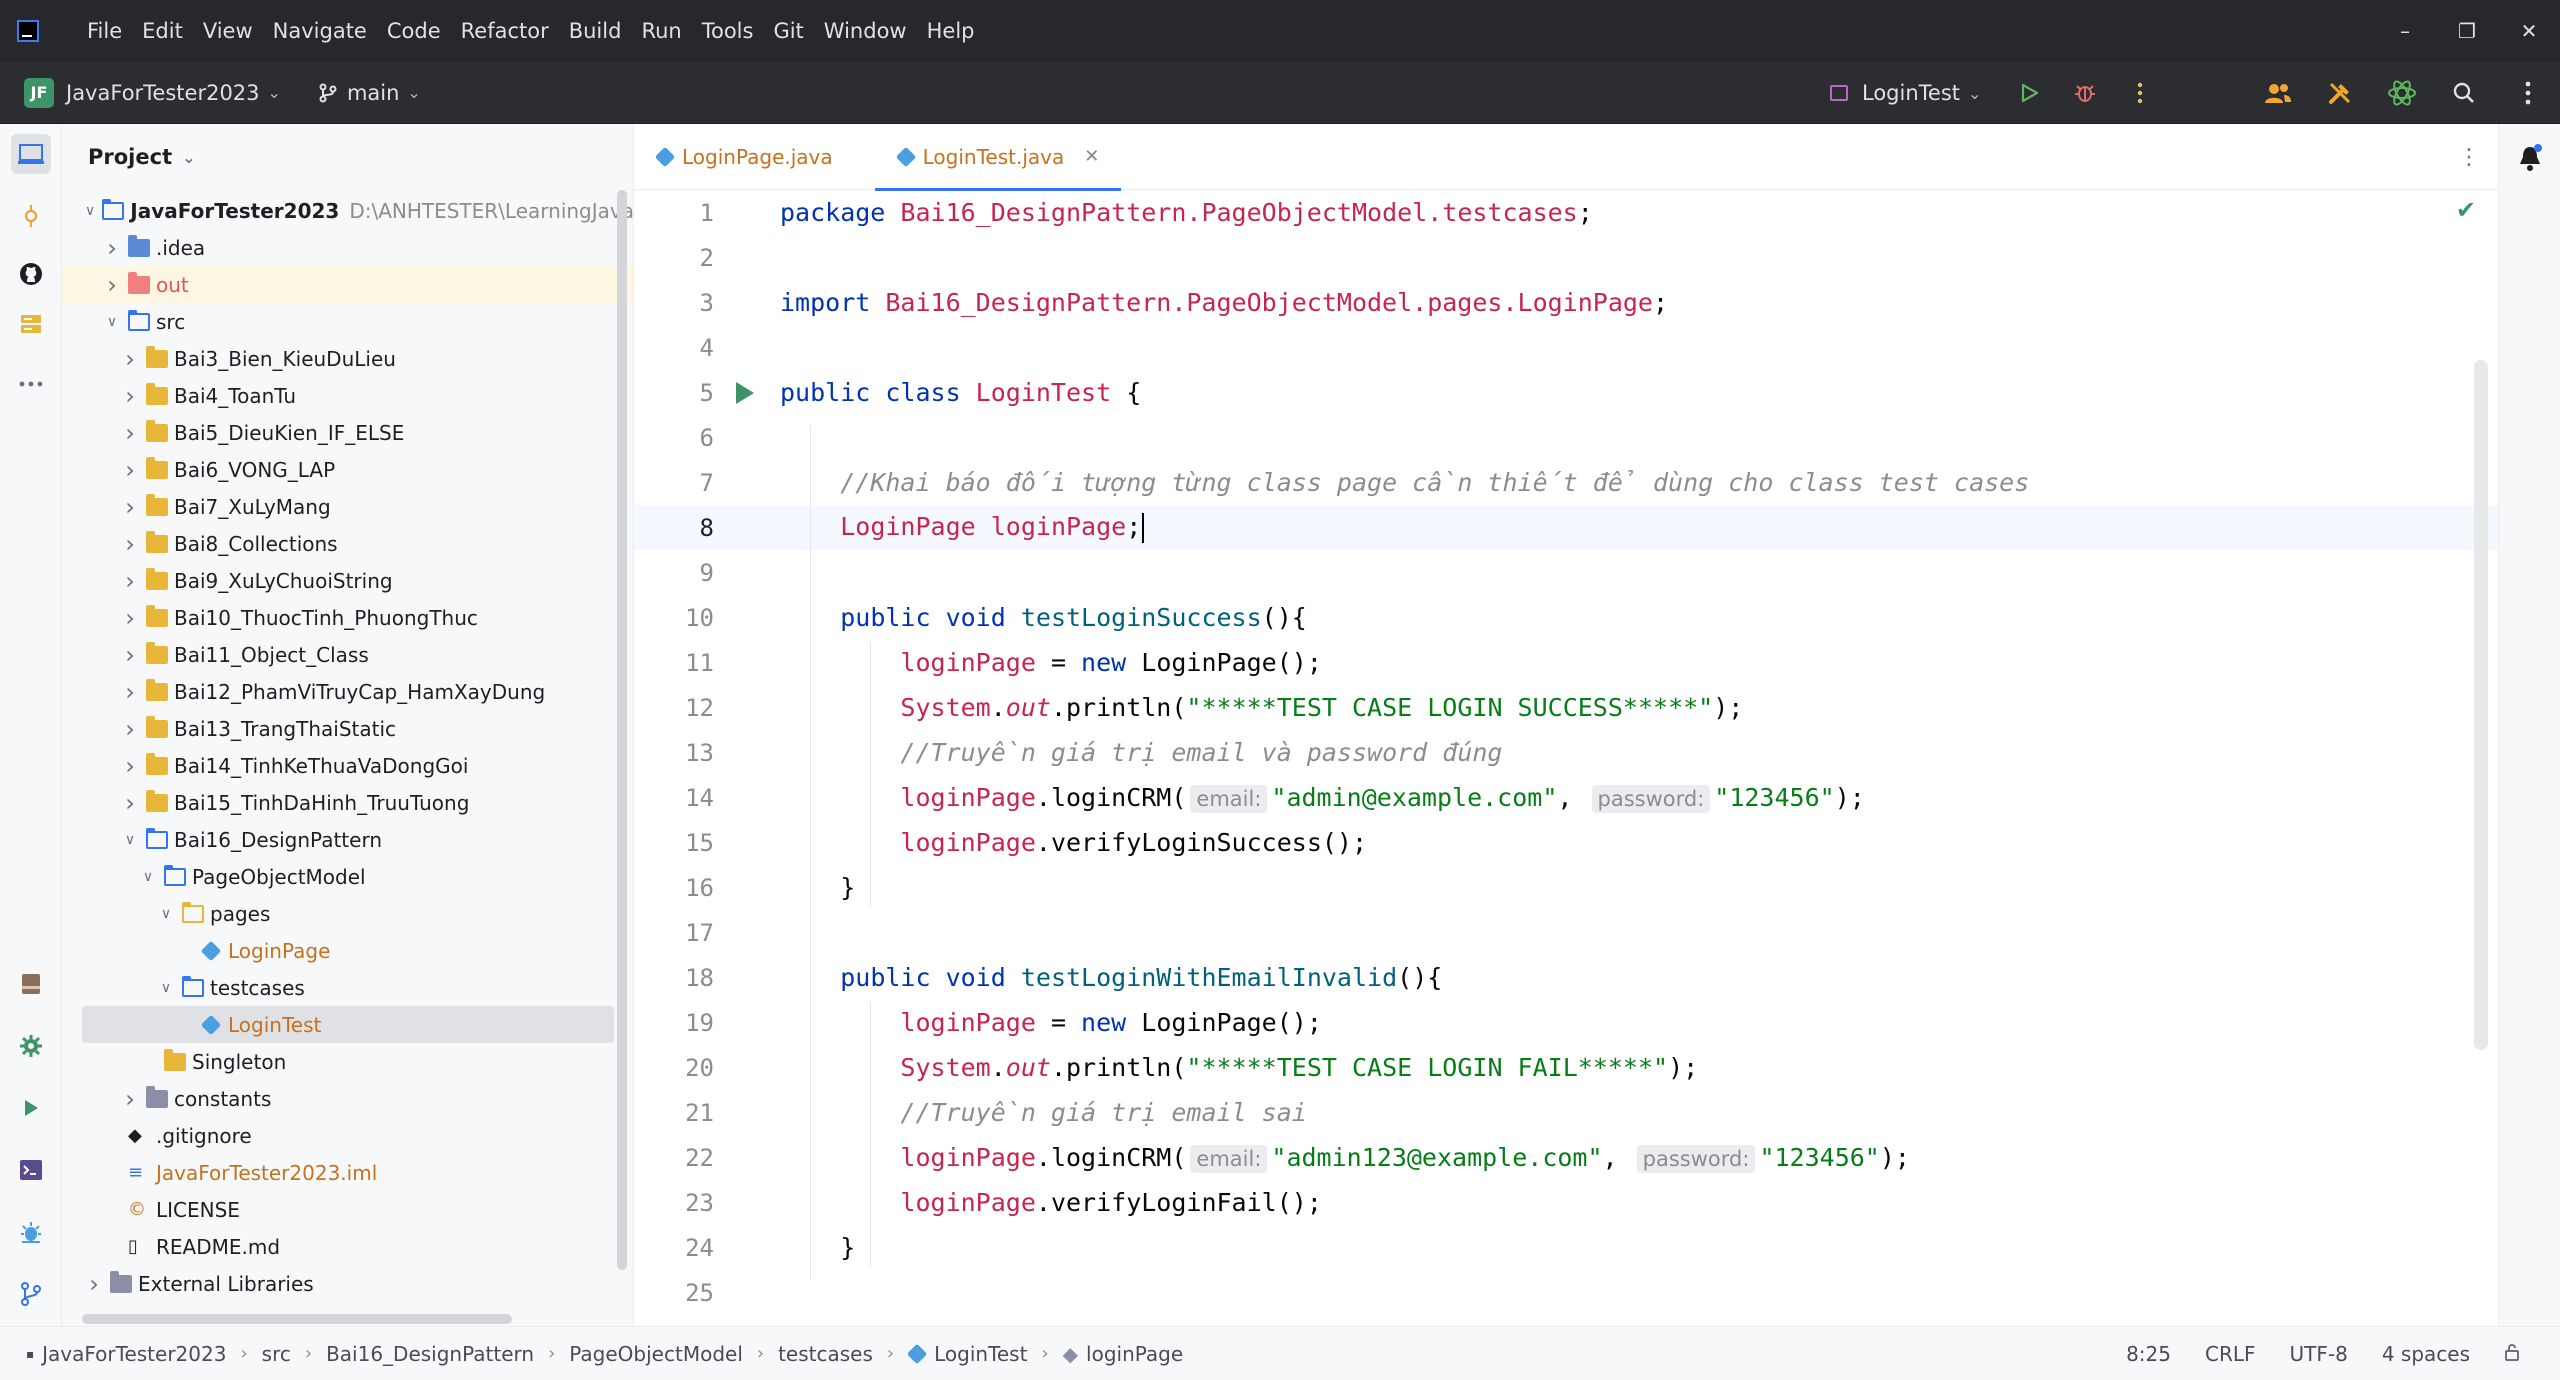 The height and width of the screenshot is (1380, 2560). I want to click on code-line: 19 loginPage = new LoginPage();, so click(1566, 1022).